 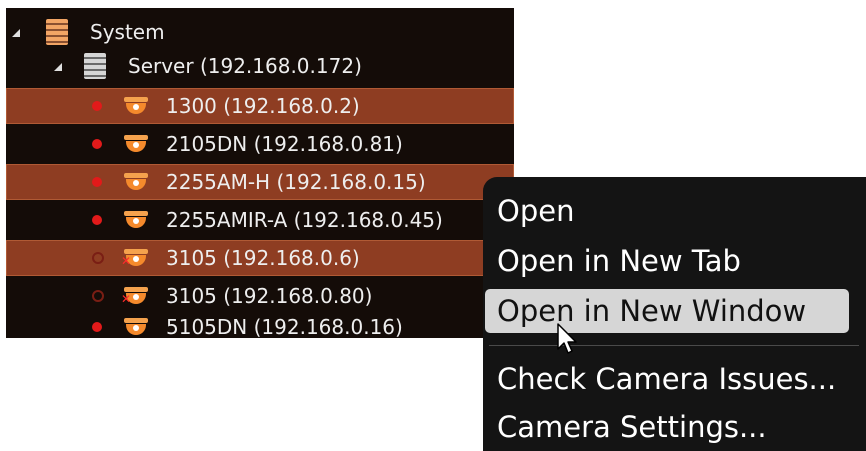 I want to click on camera-label: 5105DN (192.168.0.16), so click(x=284, y=327).